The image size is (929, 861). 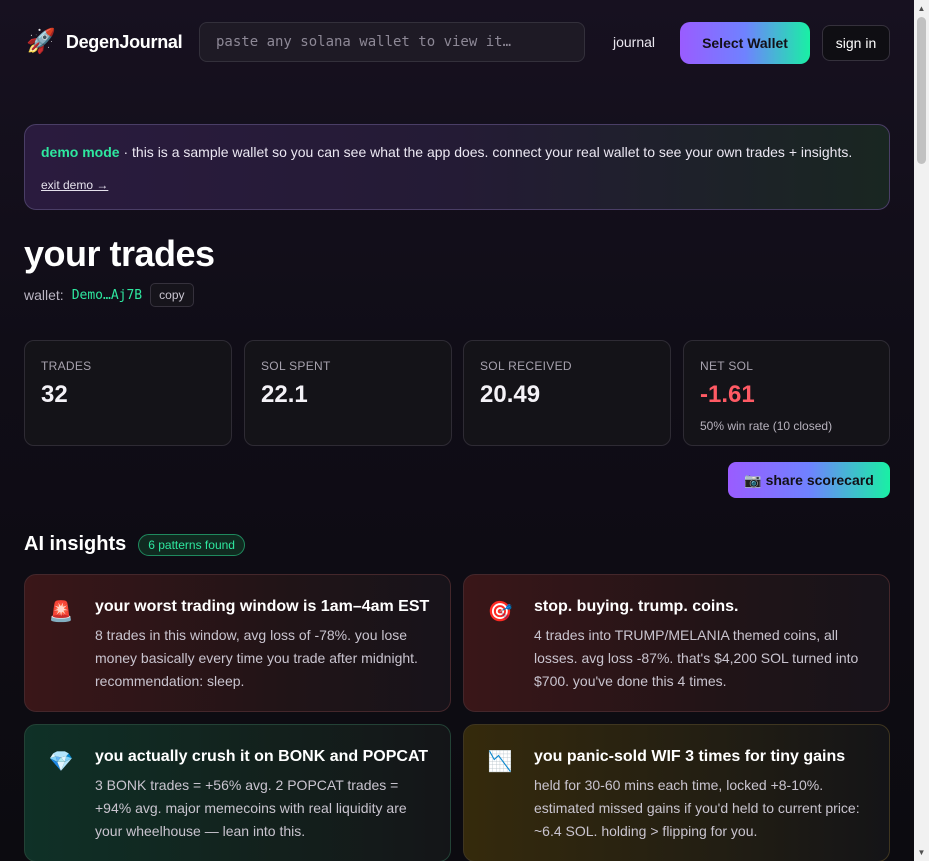 I want to click on stat-card-sol-spent: SOL SPENT 22.1, so click(x=348, y=393).